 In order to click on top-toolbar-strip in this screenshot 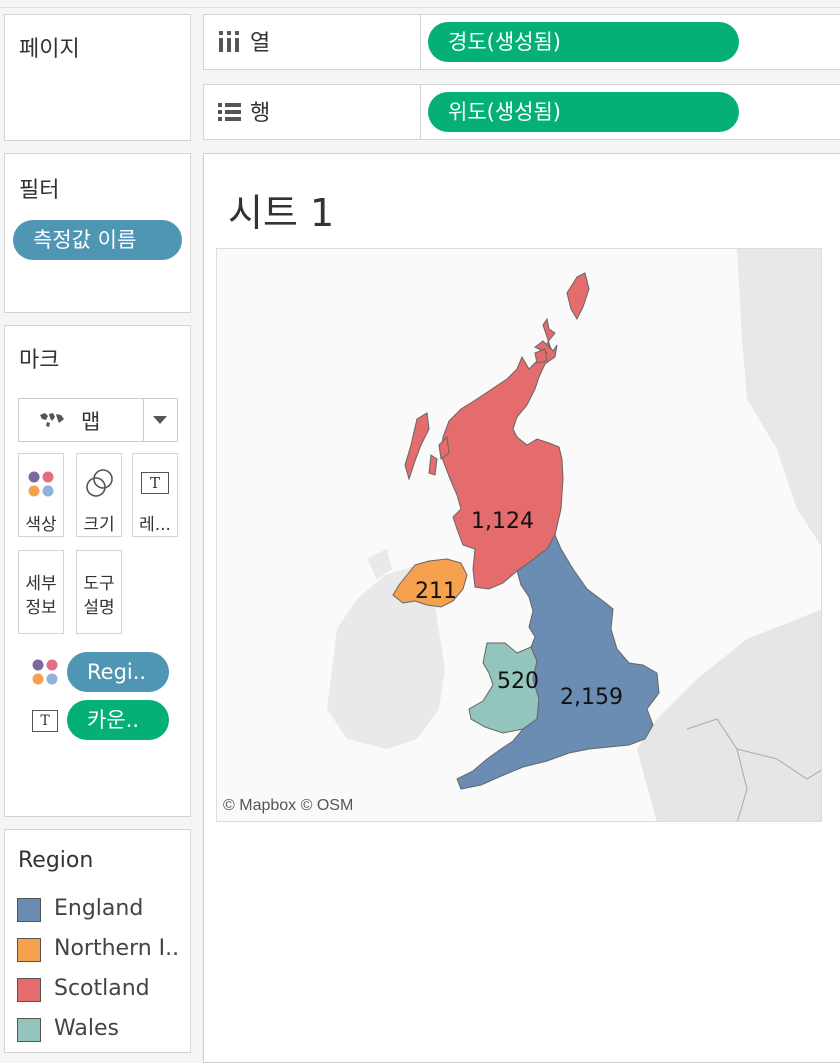, I will do `click(420, 4)`.